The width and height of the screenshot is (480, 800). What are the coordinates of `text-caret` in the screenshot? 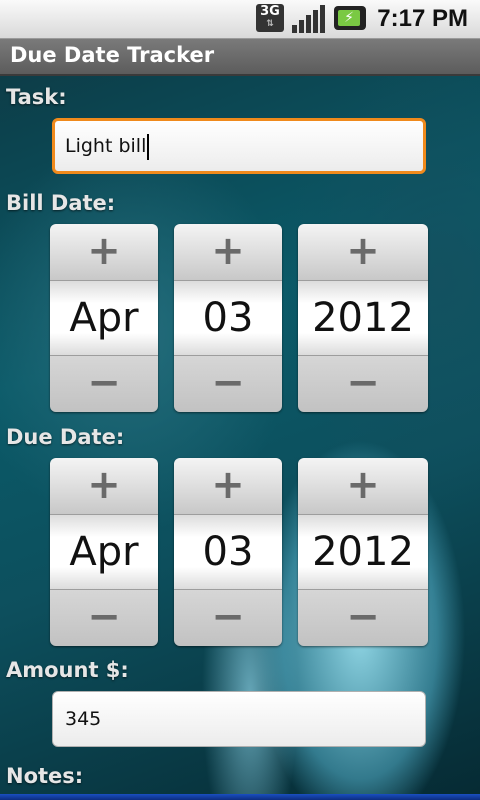 It's located at (148, 146).